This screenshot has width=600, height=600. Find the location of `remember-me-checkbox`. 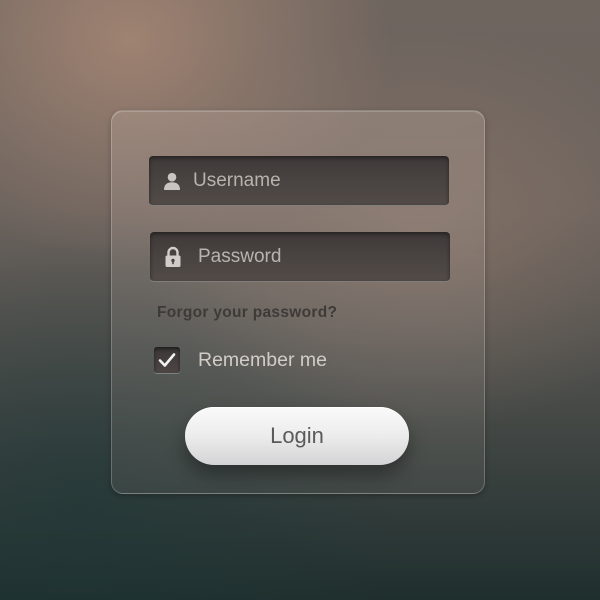

remember-me-checkbox is located at coordinates (167, 360).